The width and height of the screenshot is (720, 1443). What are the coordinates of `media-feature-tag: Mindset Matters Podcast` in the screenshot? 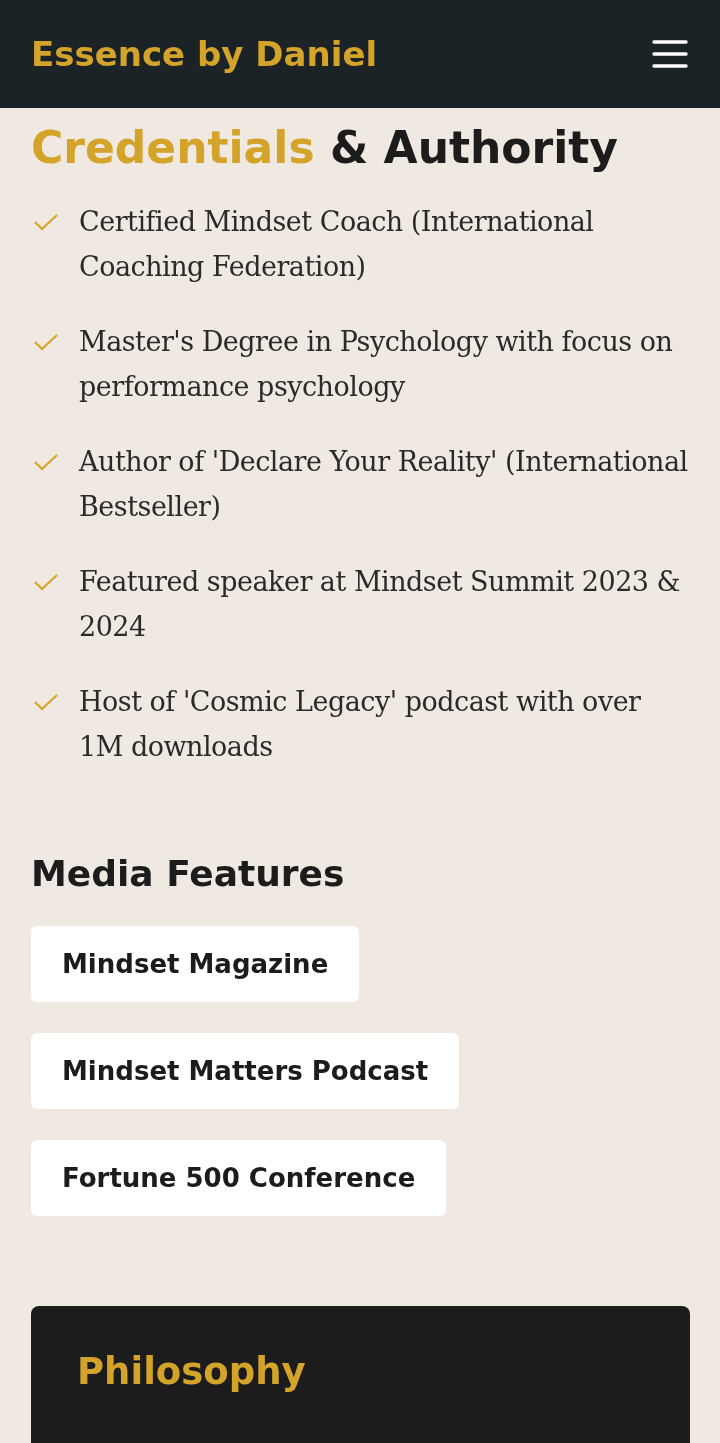 It's located at (245, 1071).